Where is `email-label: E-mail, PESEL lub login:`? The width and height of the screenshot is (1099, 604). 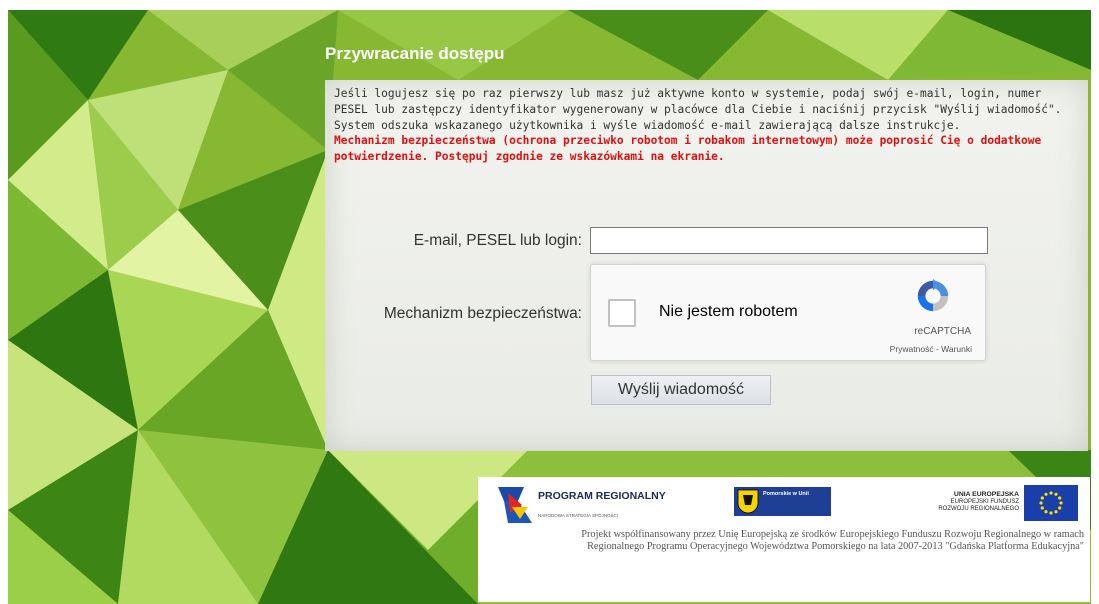 email-label: E-mail, PESEL lub login: is located at coordinates (497, 240).